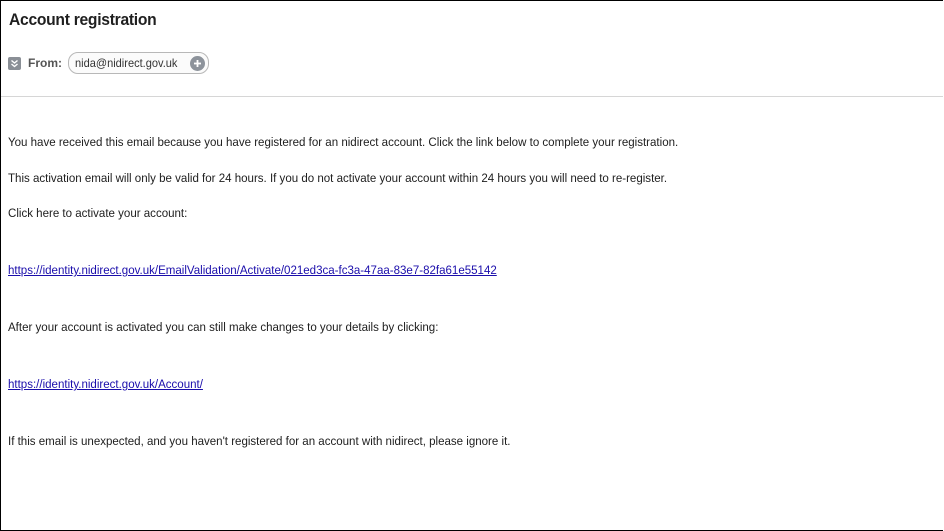  Describe the element at coordinates (83, 19) in the screenshot. I see `email-subject: Account registration` at that location.